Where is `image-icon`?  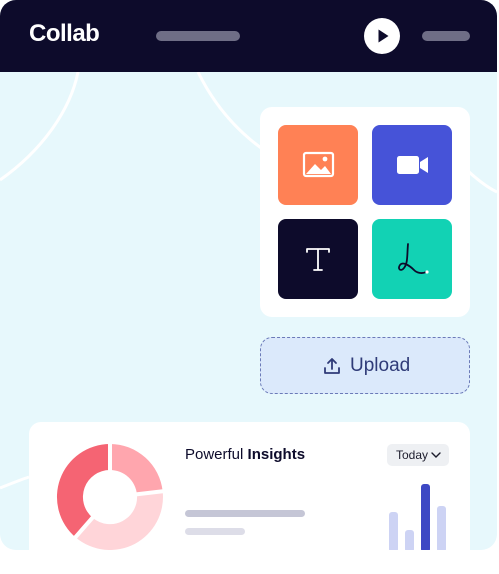 image-icon is located at coordinates (318, 164).